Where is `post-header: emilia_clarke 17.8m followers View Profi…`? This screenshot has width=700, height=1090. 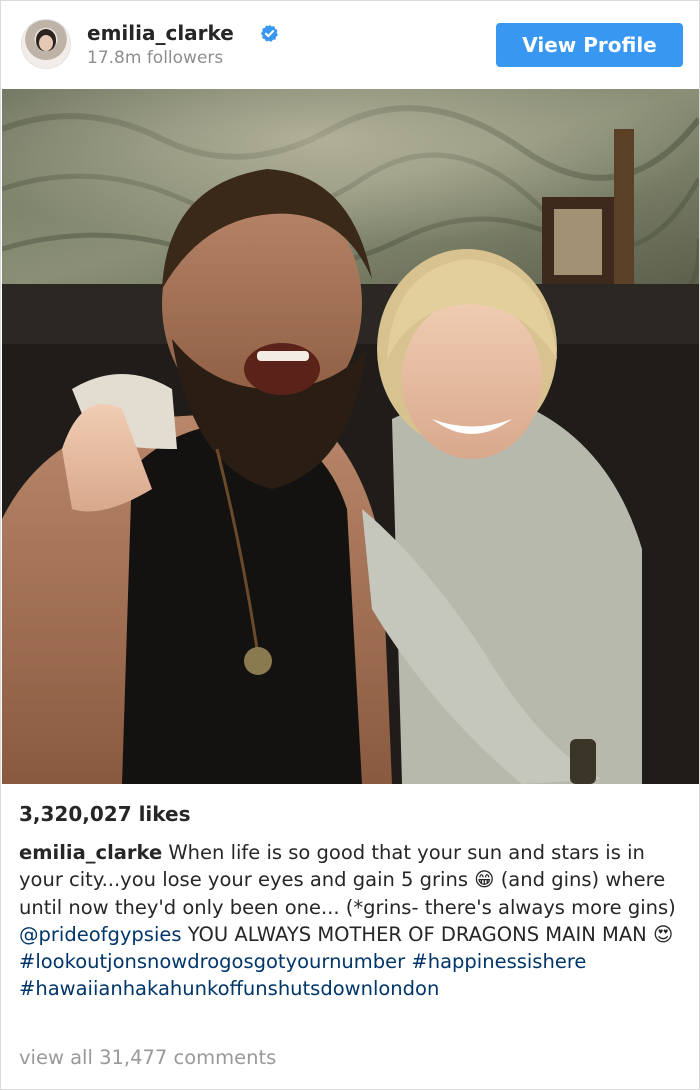 post-header: emilia_clarke 17.8m followers View Profi… is located at coordinates (350, 45).